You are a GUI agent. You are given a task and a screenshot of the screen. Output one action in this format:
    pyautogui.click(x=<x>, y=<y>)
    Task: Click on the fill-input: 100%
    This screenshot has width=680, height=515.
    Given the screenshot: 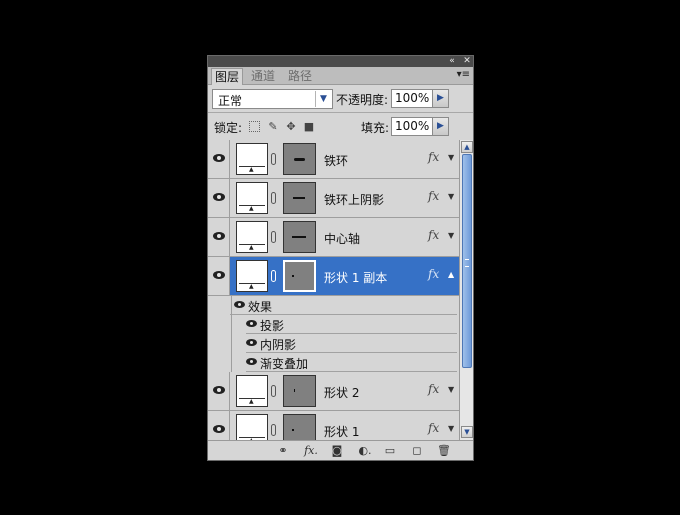 What is the action you would take?
    pyautogui.click(x=412, y=126)
    